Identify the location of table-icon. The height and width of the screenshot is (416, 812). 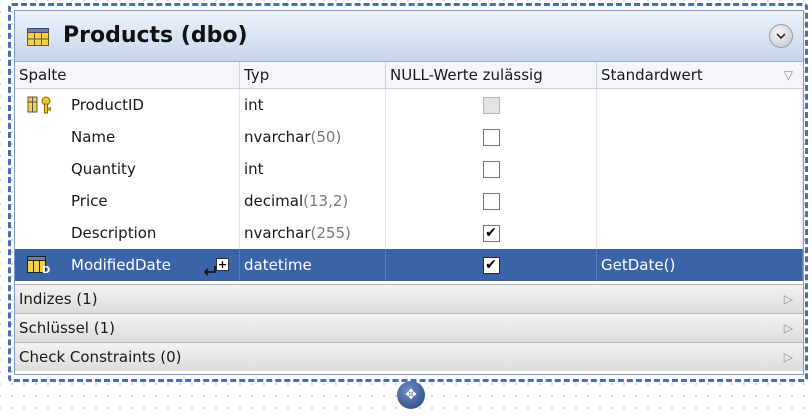
(38, 37).